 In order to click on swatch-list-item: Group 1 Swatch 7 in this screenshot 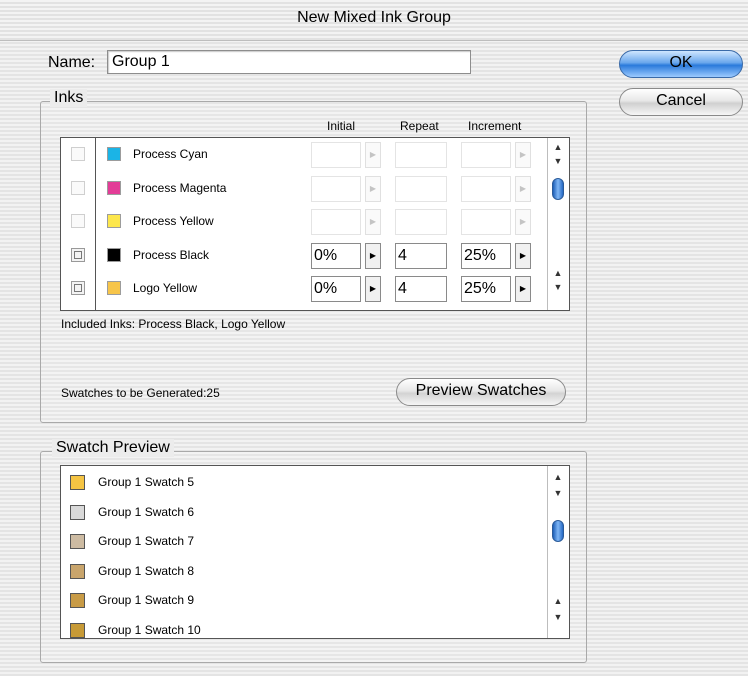, I will do `click(304, 542)`.